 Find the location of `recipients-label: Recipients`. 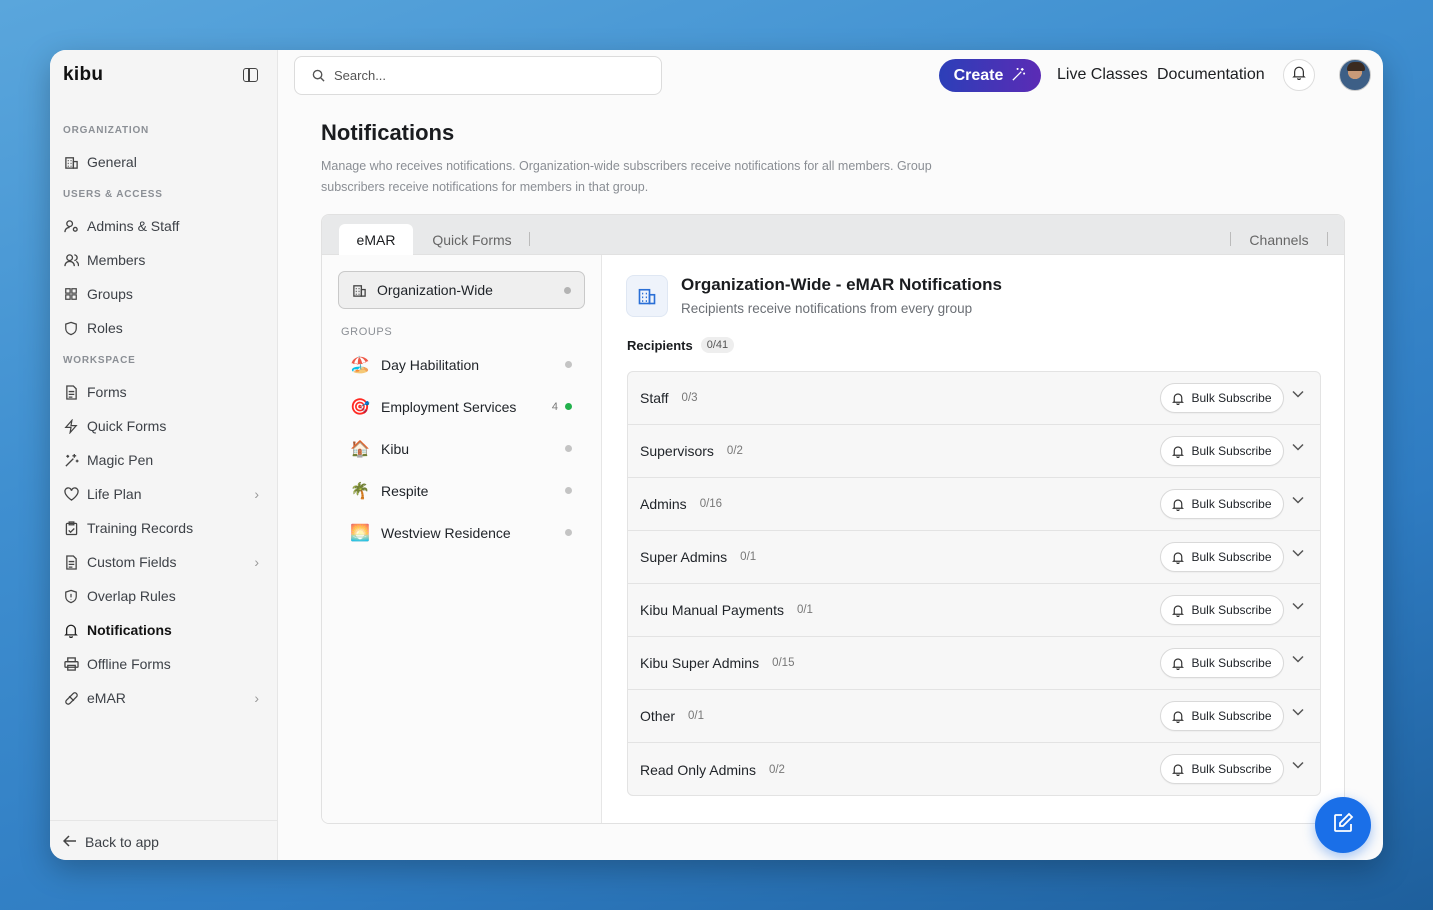

recipients-label: Recipients is located at coordinates (660, 345).